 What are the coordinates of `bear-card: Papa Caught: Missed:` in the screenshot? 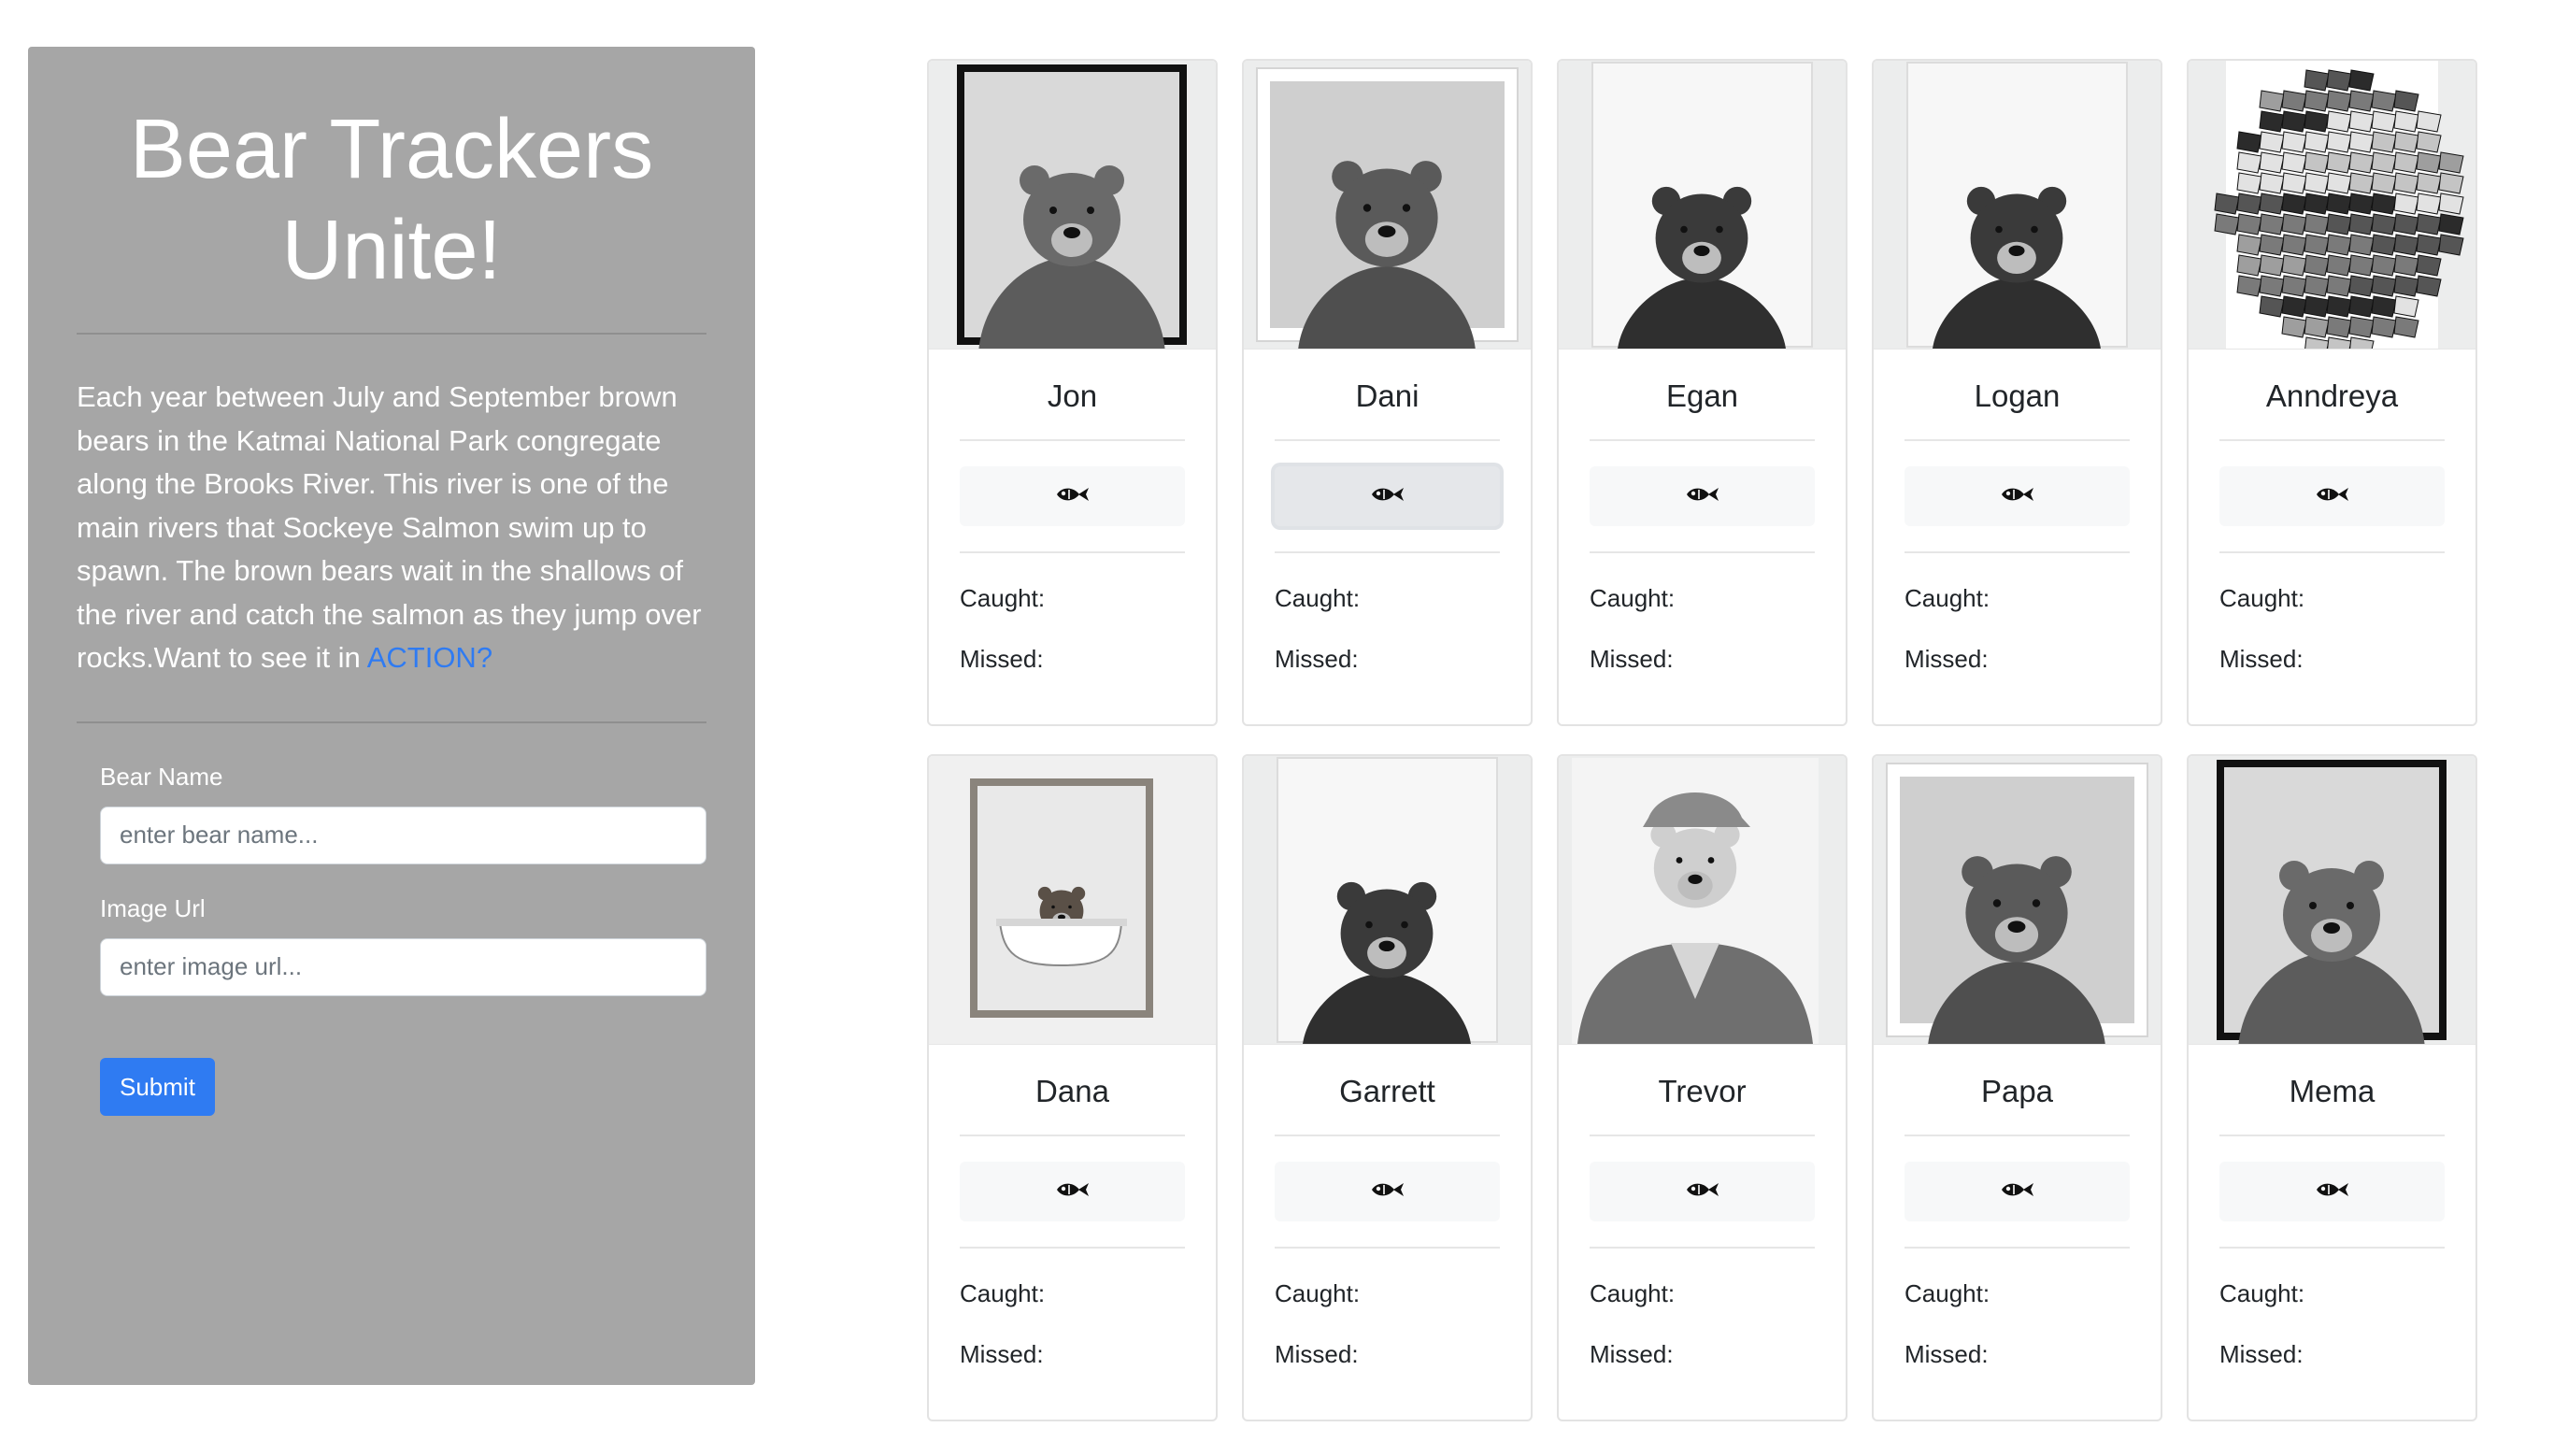 It's located at (2017, 1087).